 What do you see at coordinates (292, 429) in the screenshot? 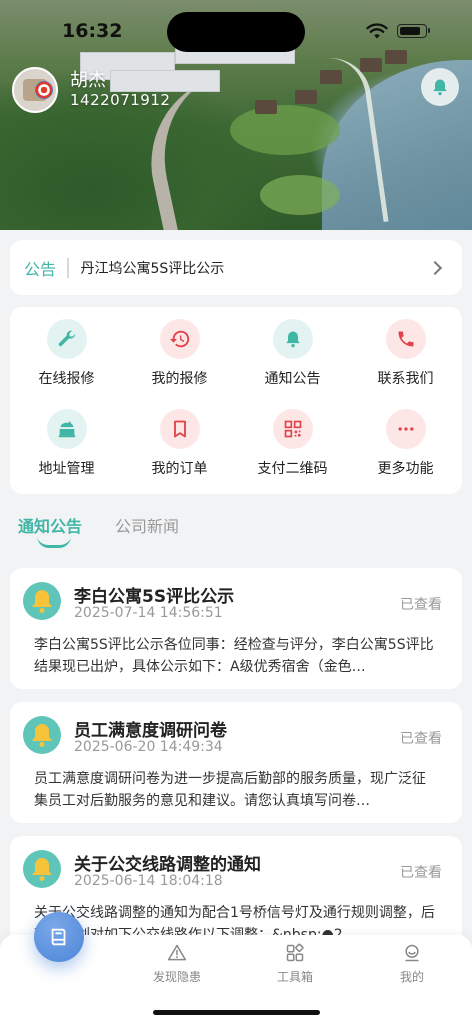
I see `qrcode-icon` at bounding box center [292, 429].